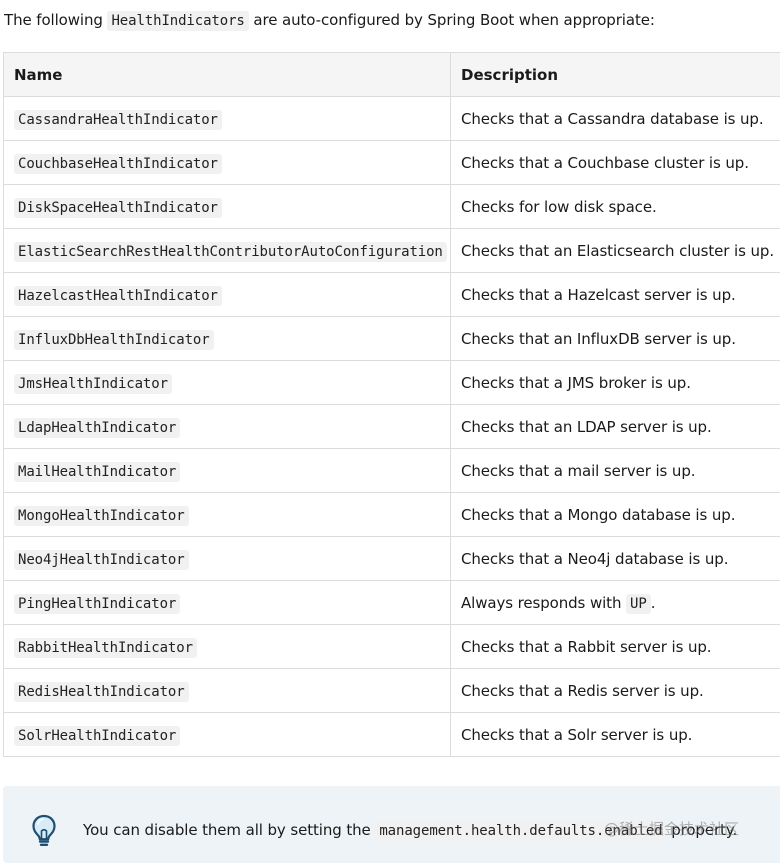 The width and height of the screenshot is (780, 863). What do you see at coordinates (598, 514) in the screenshot?
I see `description-text: Checks that a Mongo database is up.` at bounding box center [598, 514].